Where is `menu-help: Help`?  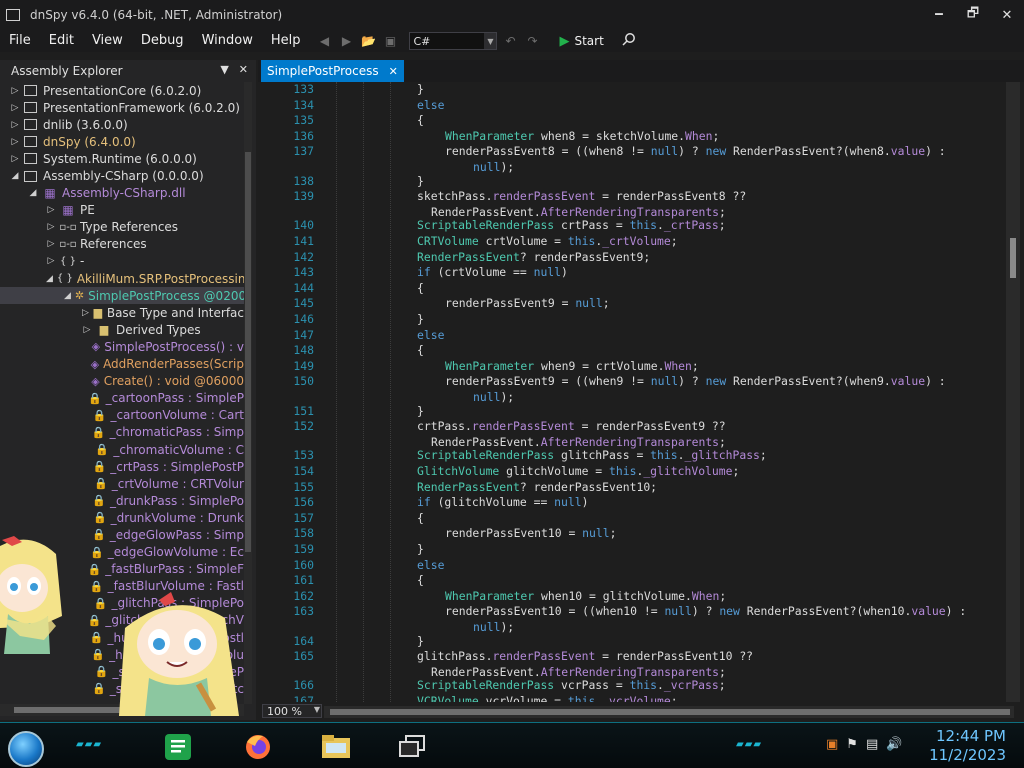 menu-help: Help is located at coordinates (286, 41).